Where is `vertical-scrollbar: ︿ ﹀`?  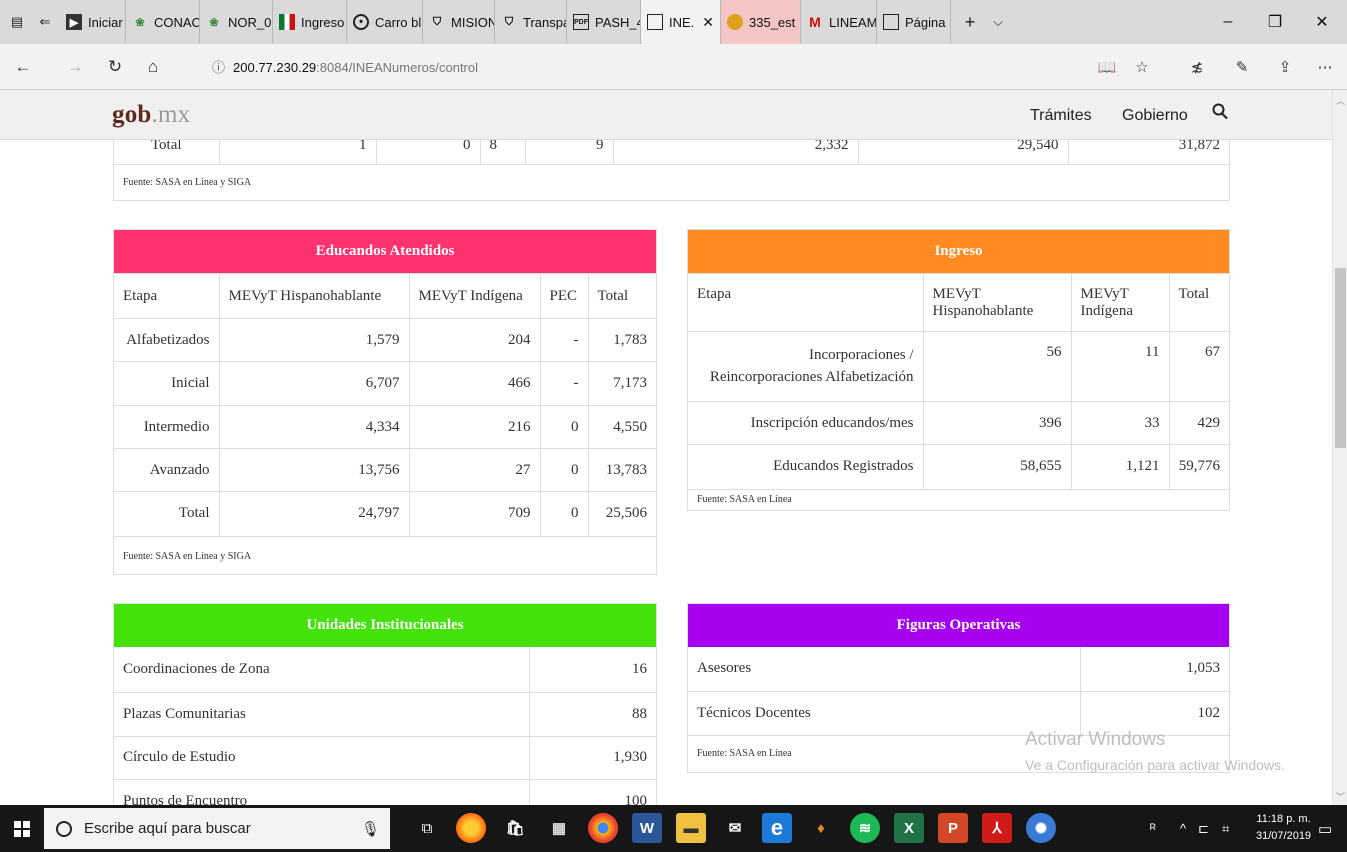 vertical-scrollbar: ︿ ﹀ is located at coordinates (1339, 447).